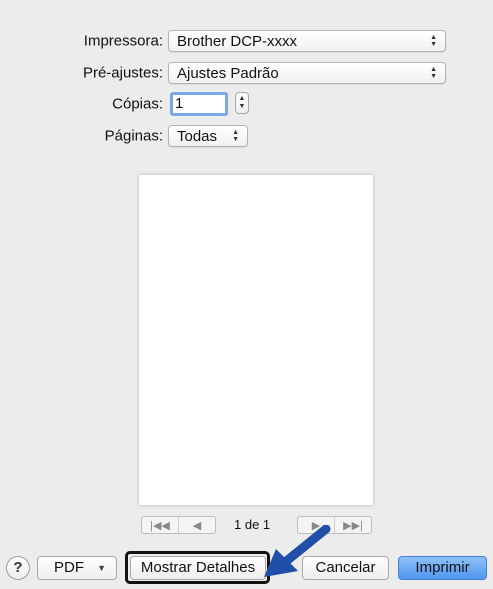  Describe the element at coordinates (69, 567) in the screenshot. I see `pdf-label: PDF` at that location.